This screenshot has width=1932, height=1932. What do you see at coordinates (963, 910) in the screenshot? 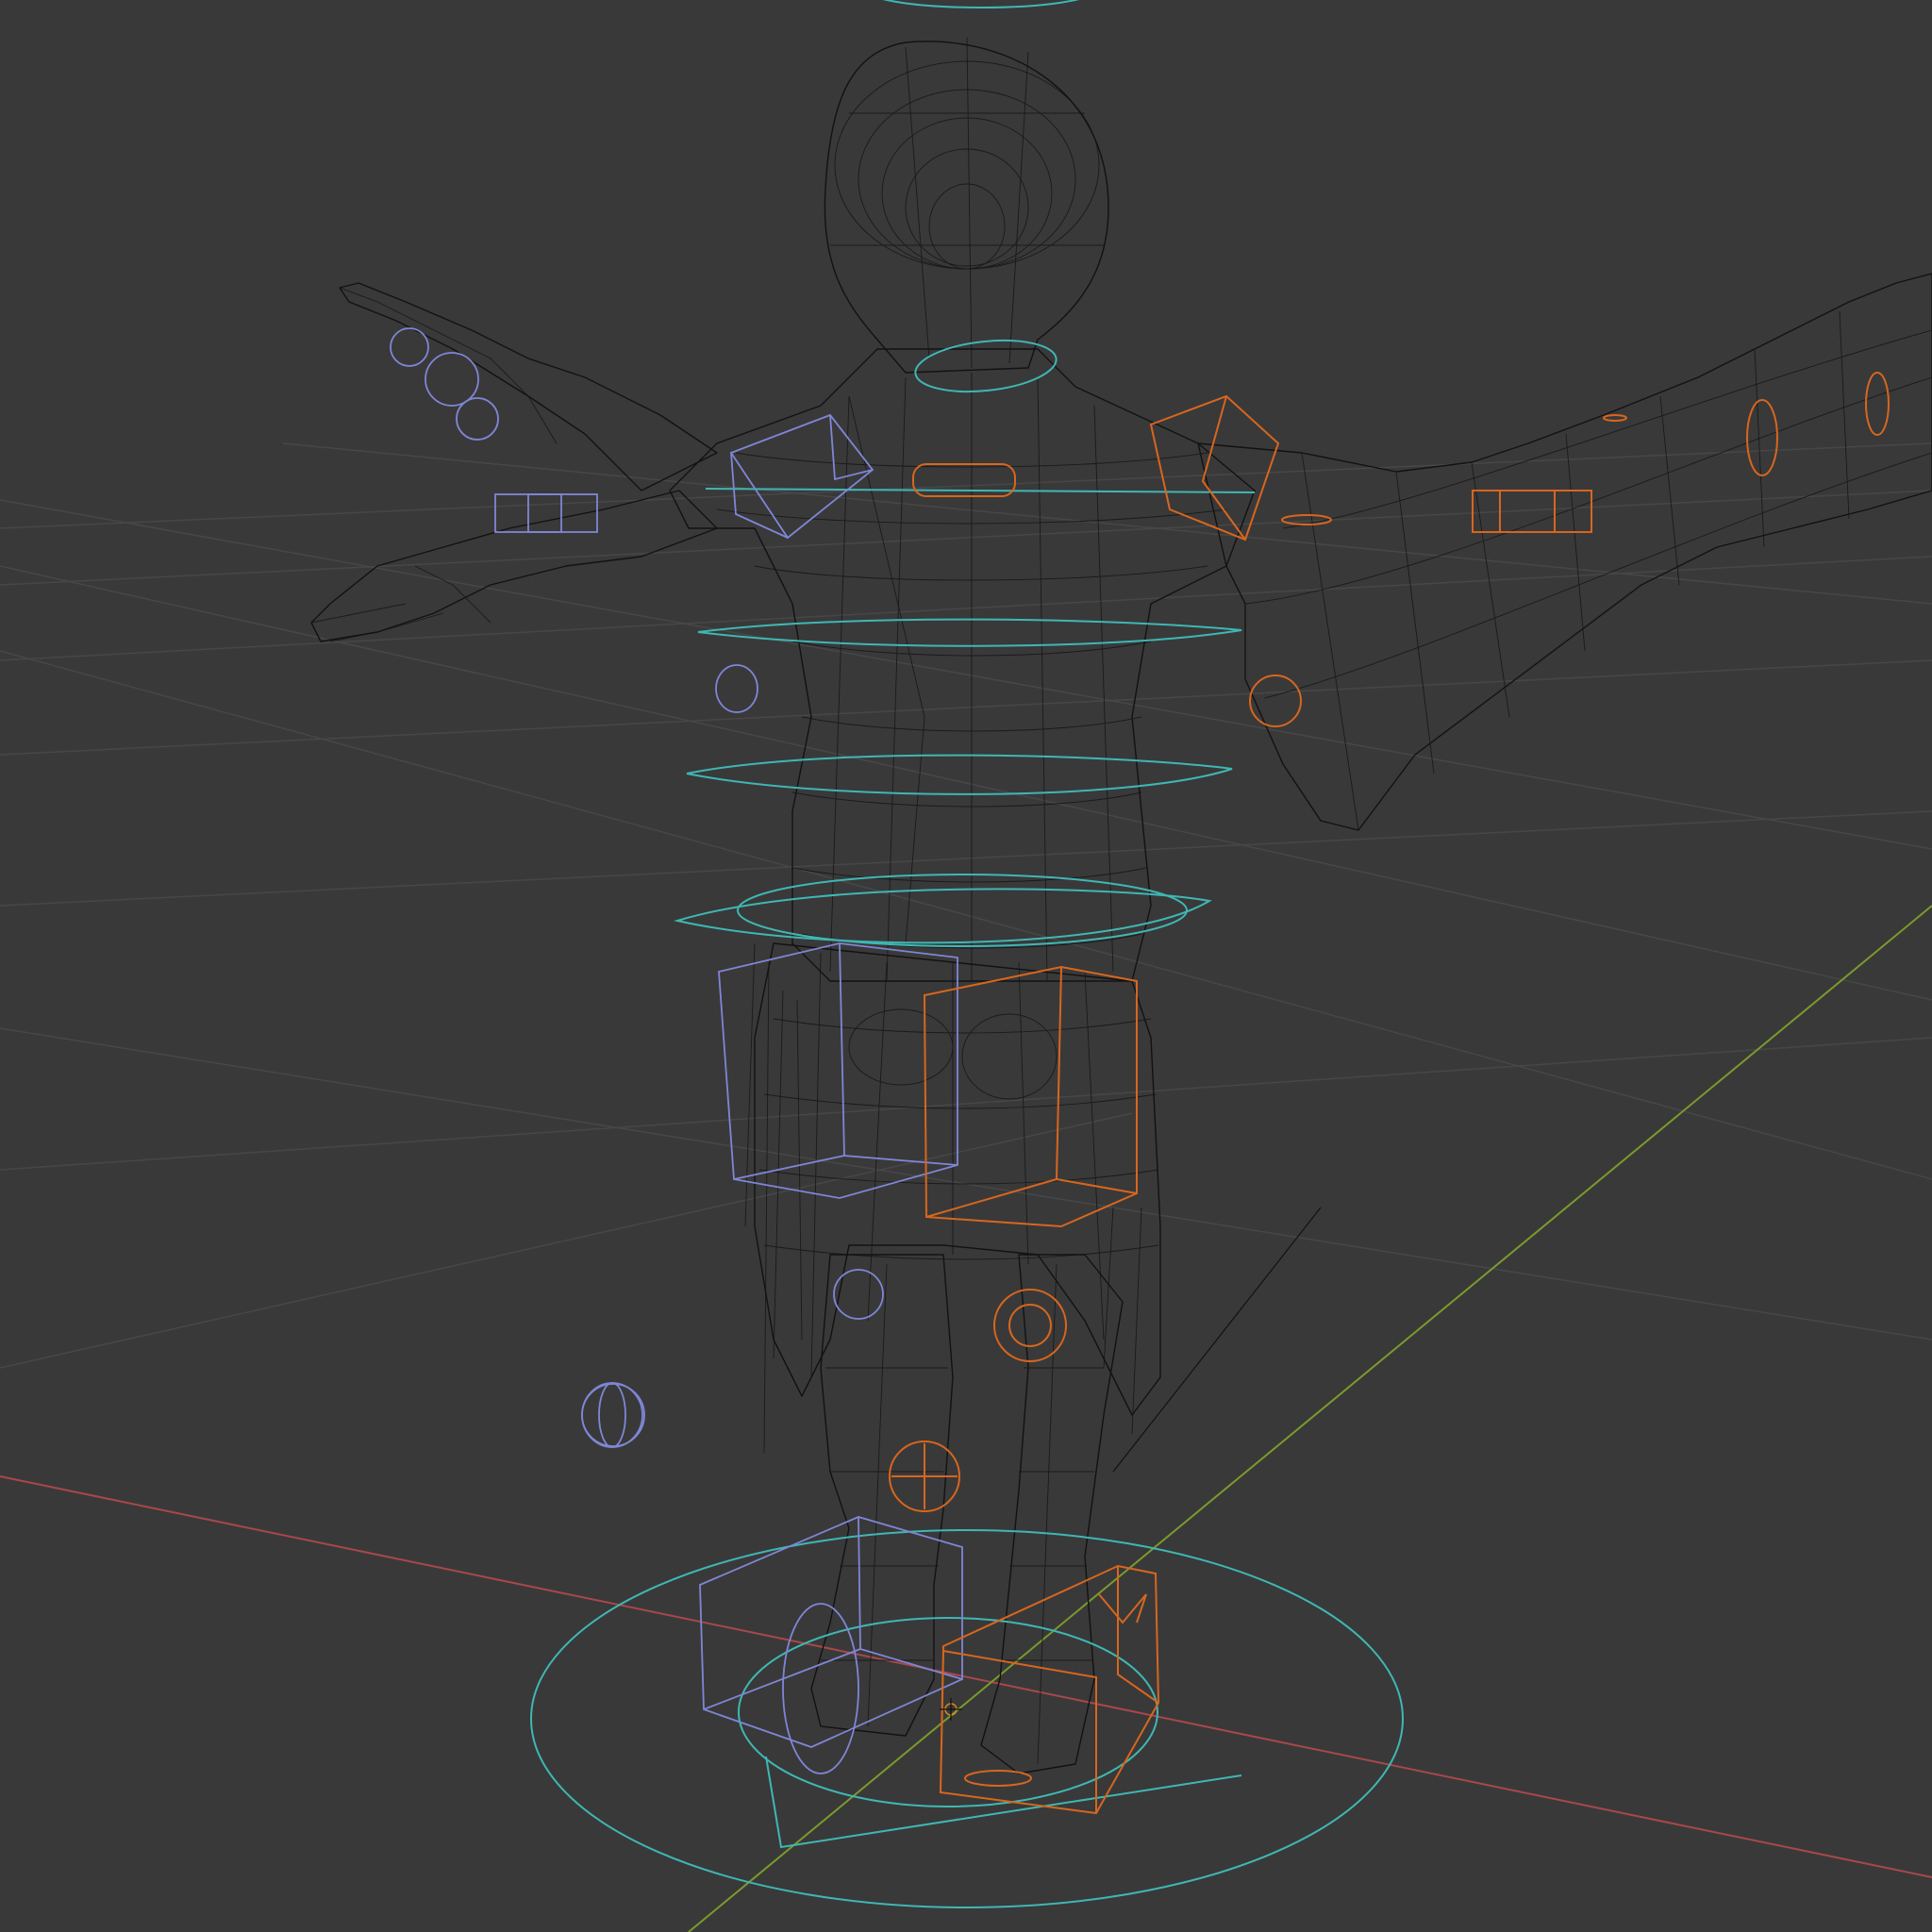
I see `pelvis-controller` at bounding box center [963, 910].